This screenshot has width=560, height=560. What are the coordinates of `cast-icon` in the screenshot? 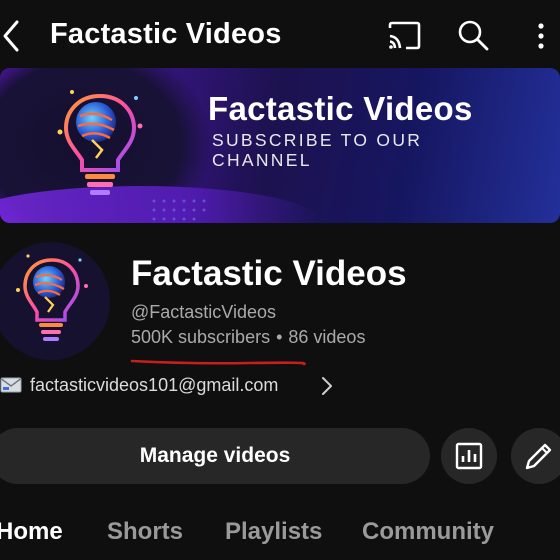 It's located at (404, 35).